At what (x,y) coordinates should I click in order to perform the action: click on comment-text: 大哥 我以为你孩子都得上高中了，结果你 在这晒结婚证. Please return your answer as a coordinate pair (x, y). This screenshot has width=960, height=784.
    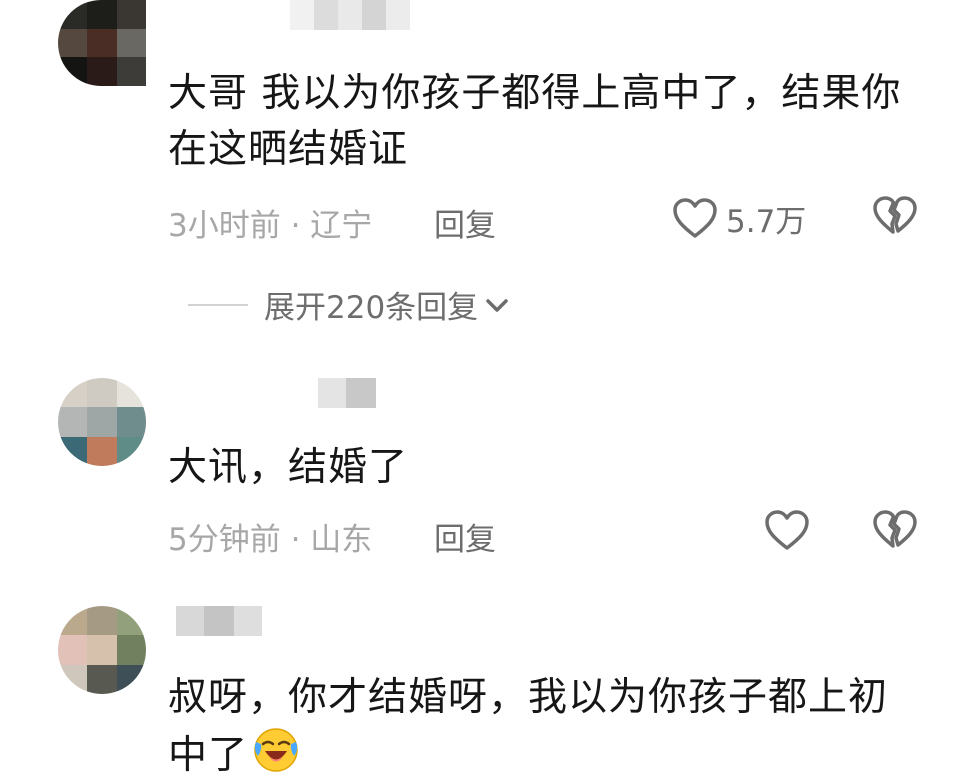
    Looking at the image, I should click on (548, 122).